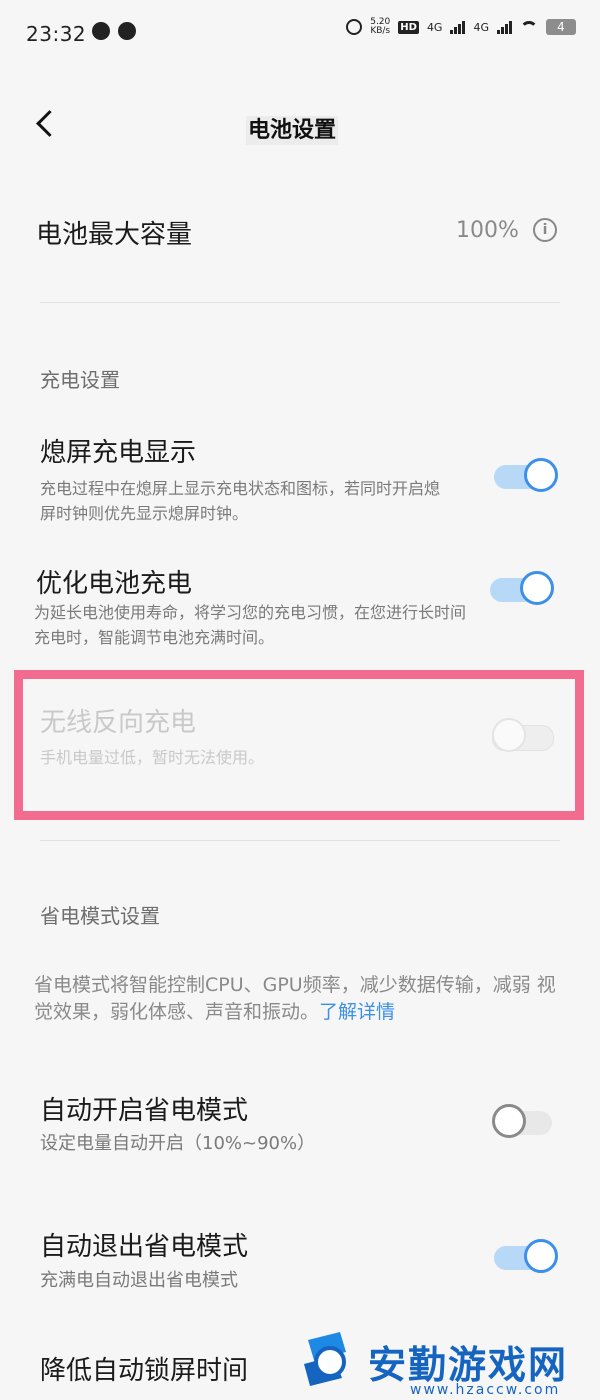  What do you see at coordinates (127, 31) in the screenshot?
I see `app-notification-icon` at bounding box center [127, 31].